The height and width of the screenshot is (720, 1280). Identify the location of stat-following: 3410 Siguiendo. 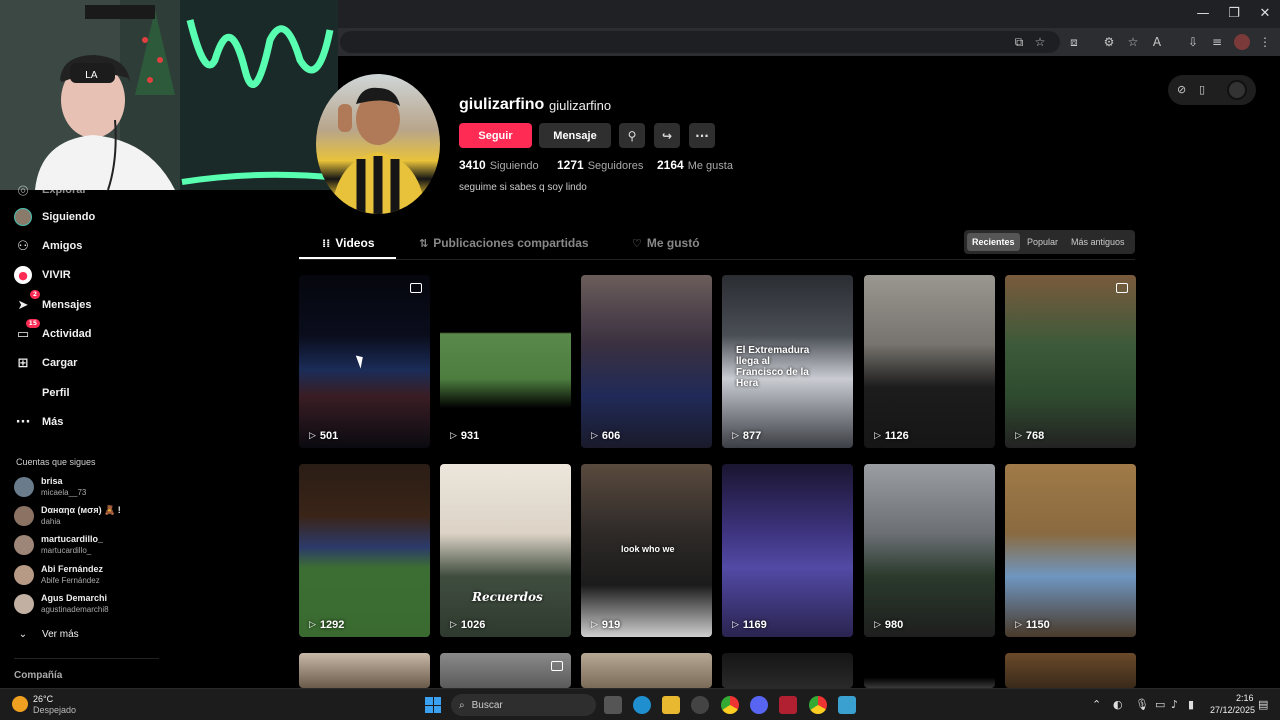
(499, 165).